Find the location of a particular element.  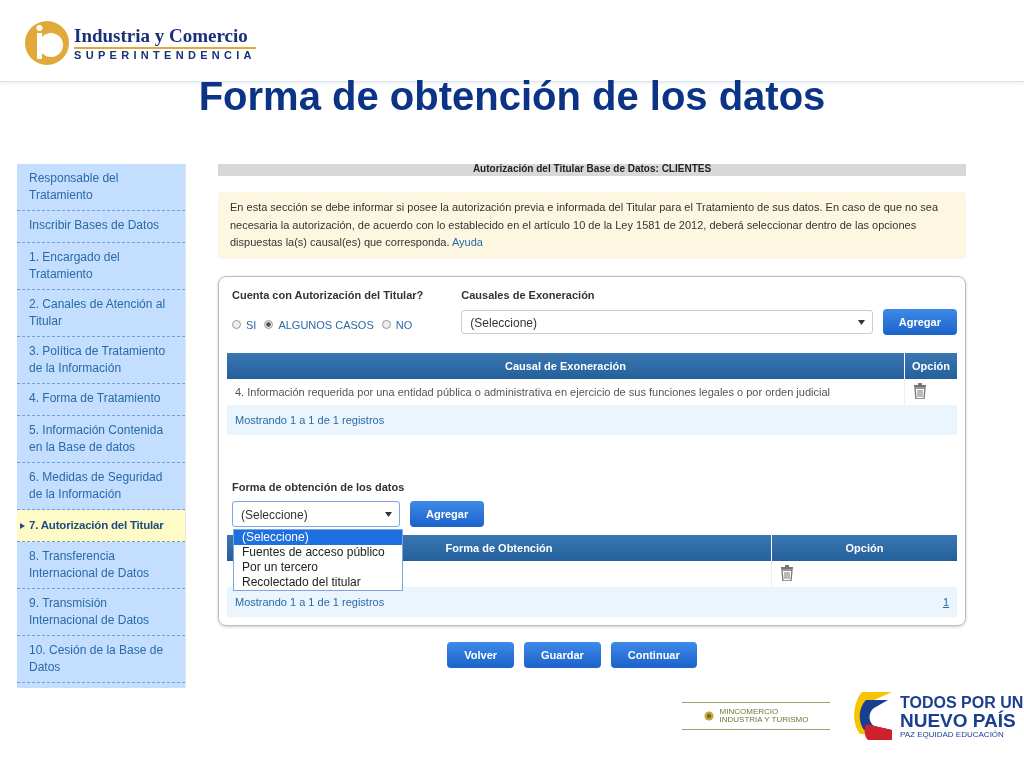

logo-subtitle: SUPERINTENDENCIA is located at coordinates (165, 55).